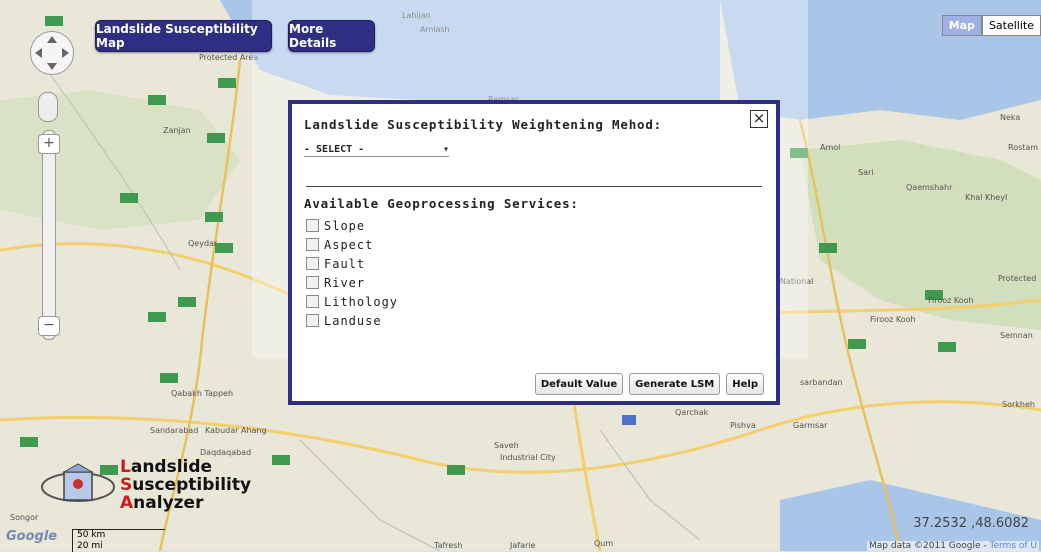  I want to click on map-label: Protected Area, so click(228, 57).